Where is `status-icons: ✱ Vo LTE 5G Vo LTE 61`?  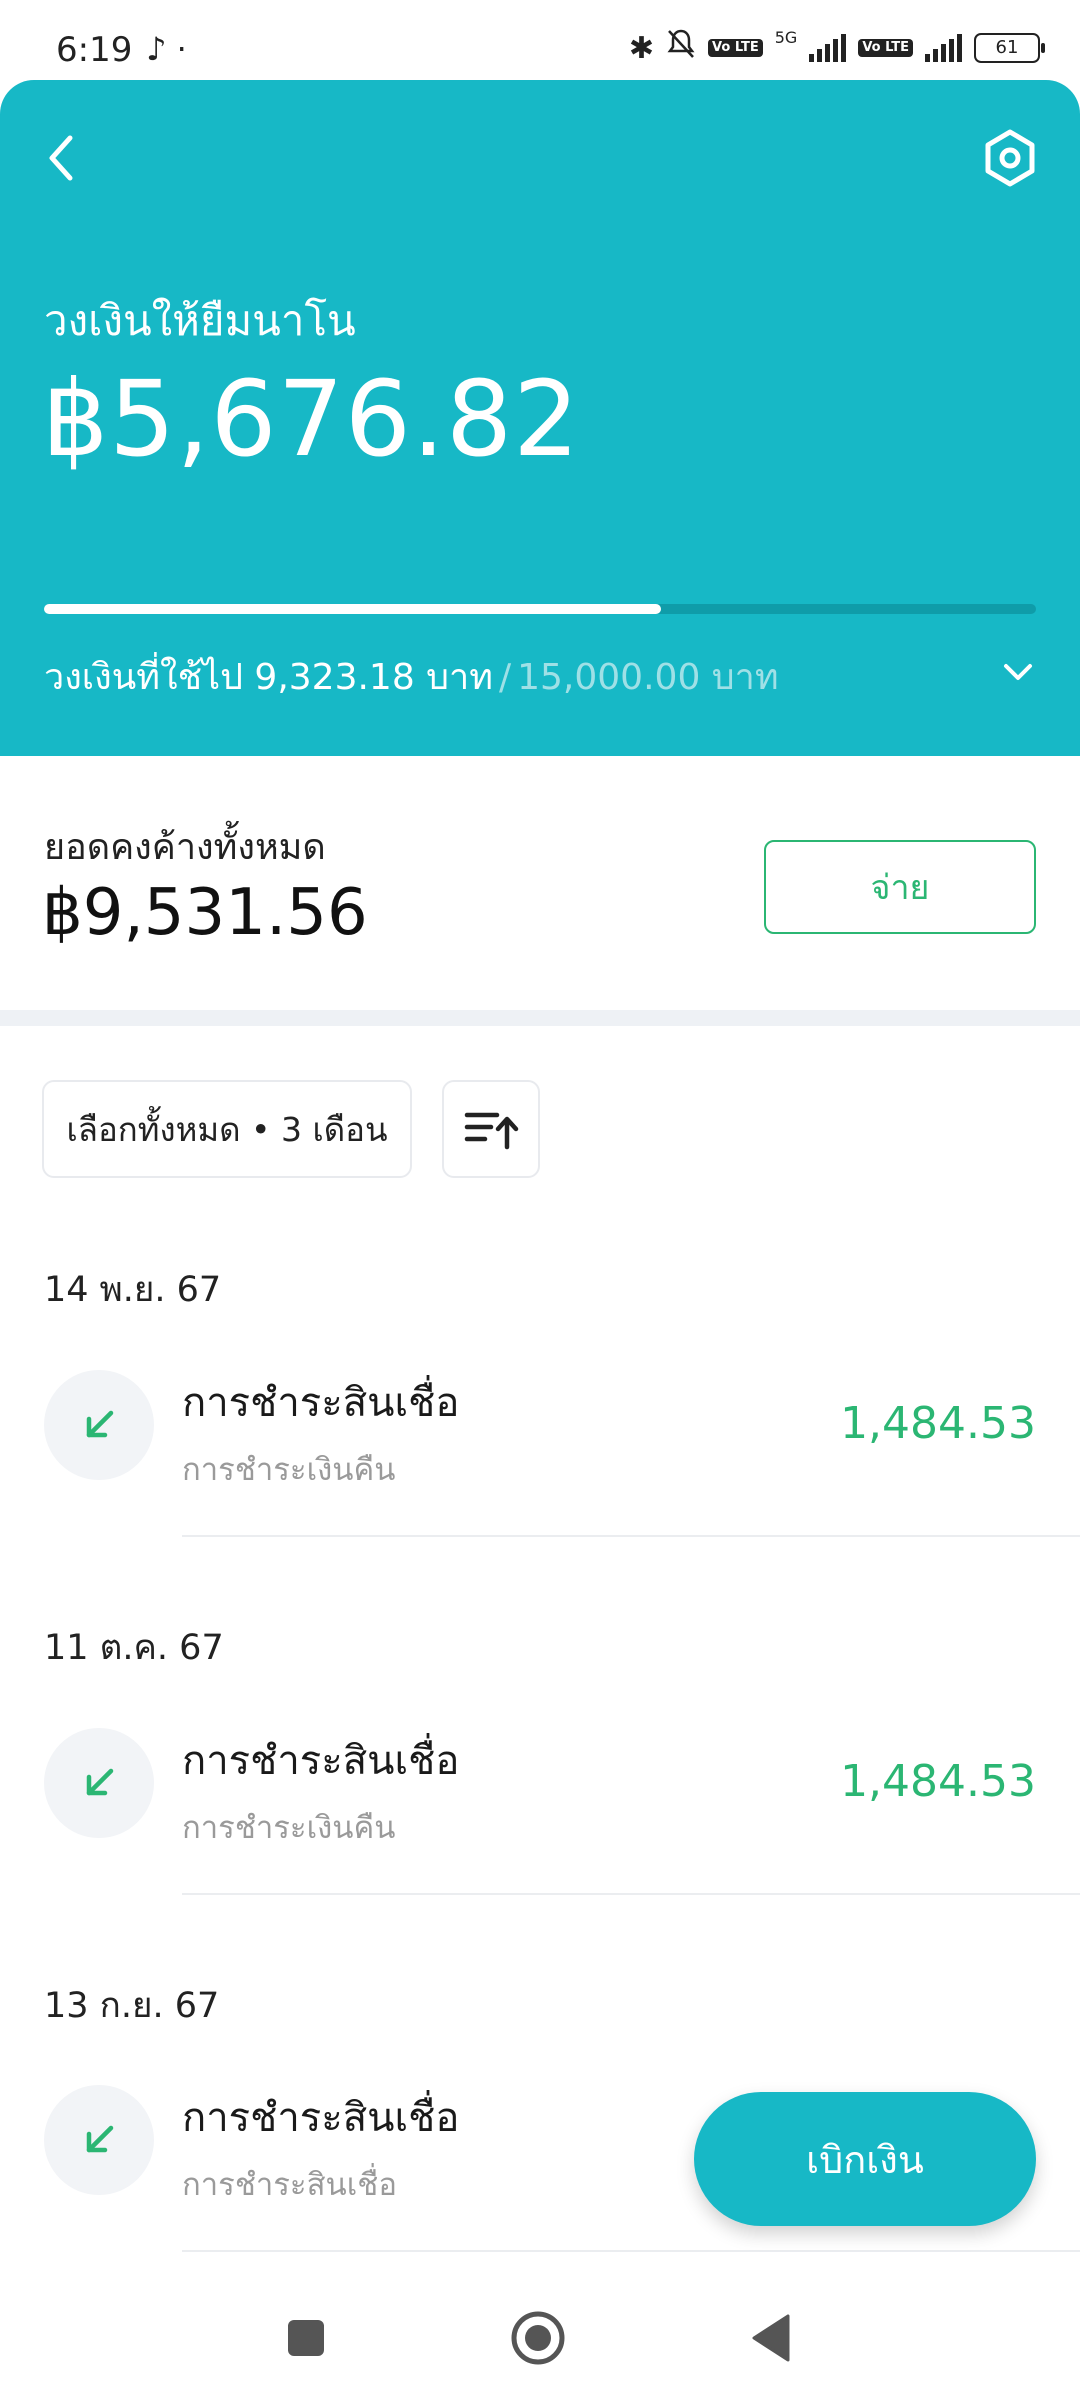
status-icons: ✱ Vo LTE 5G Vo LTE 61 is located at coordinates (836, 48).